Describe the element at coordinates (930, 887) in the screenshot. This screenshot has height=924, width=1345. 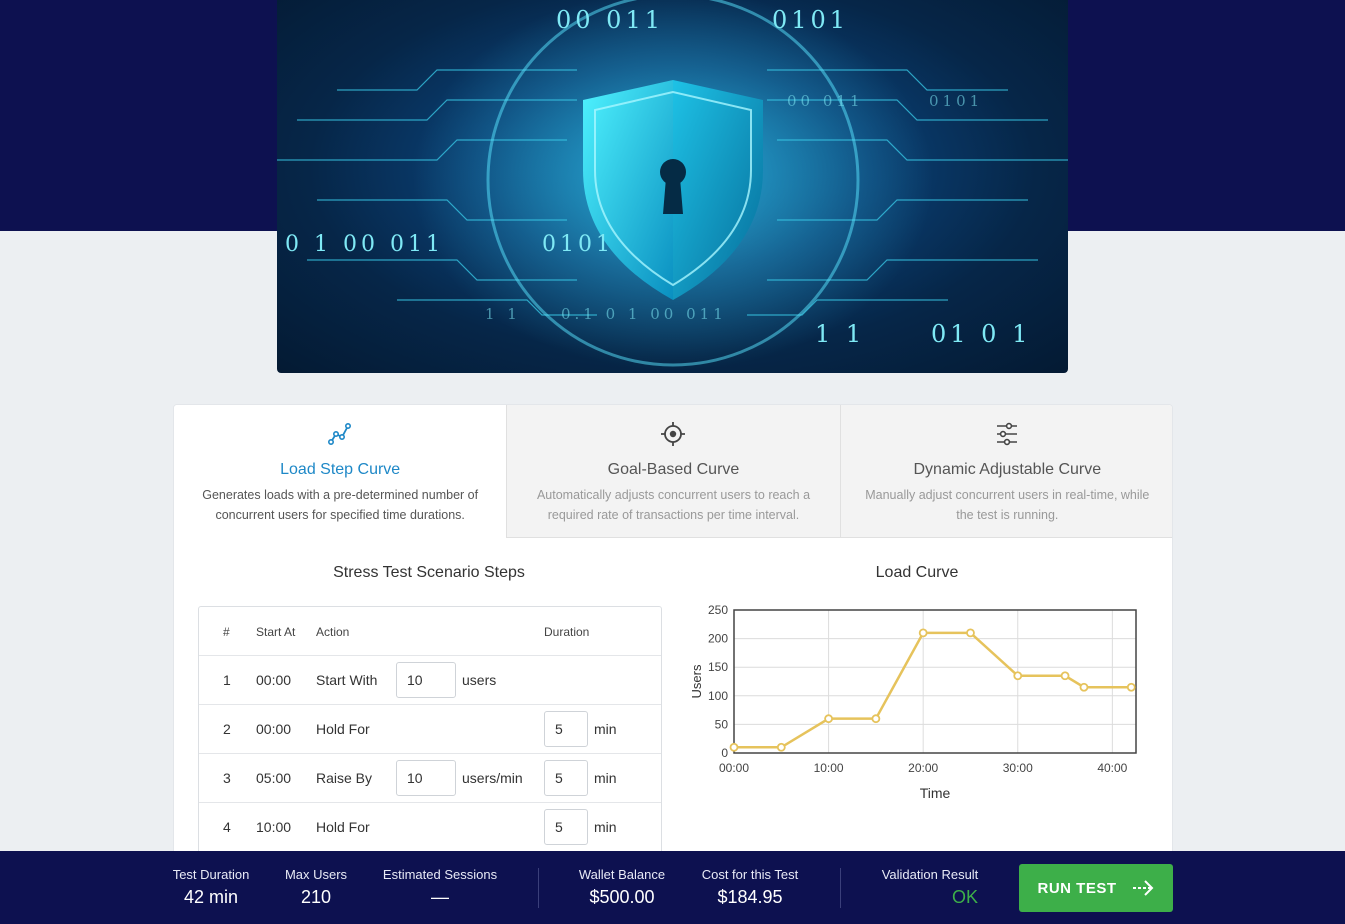
I see `validation-stat: Validation Result OK` at that location.